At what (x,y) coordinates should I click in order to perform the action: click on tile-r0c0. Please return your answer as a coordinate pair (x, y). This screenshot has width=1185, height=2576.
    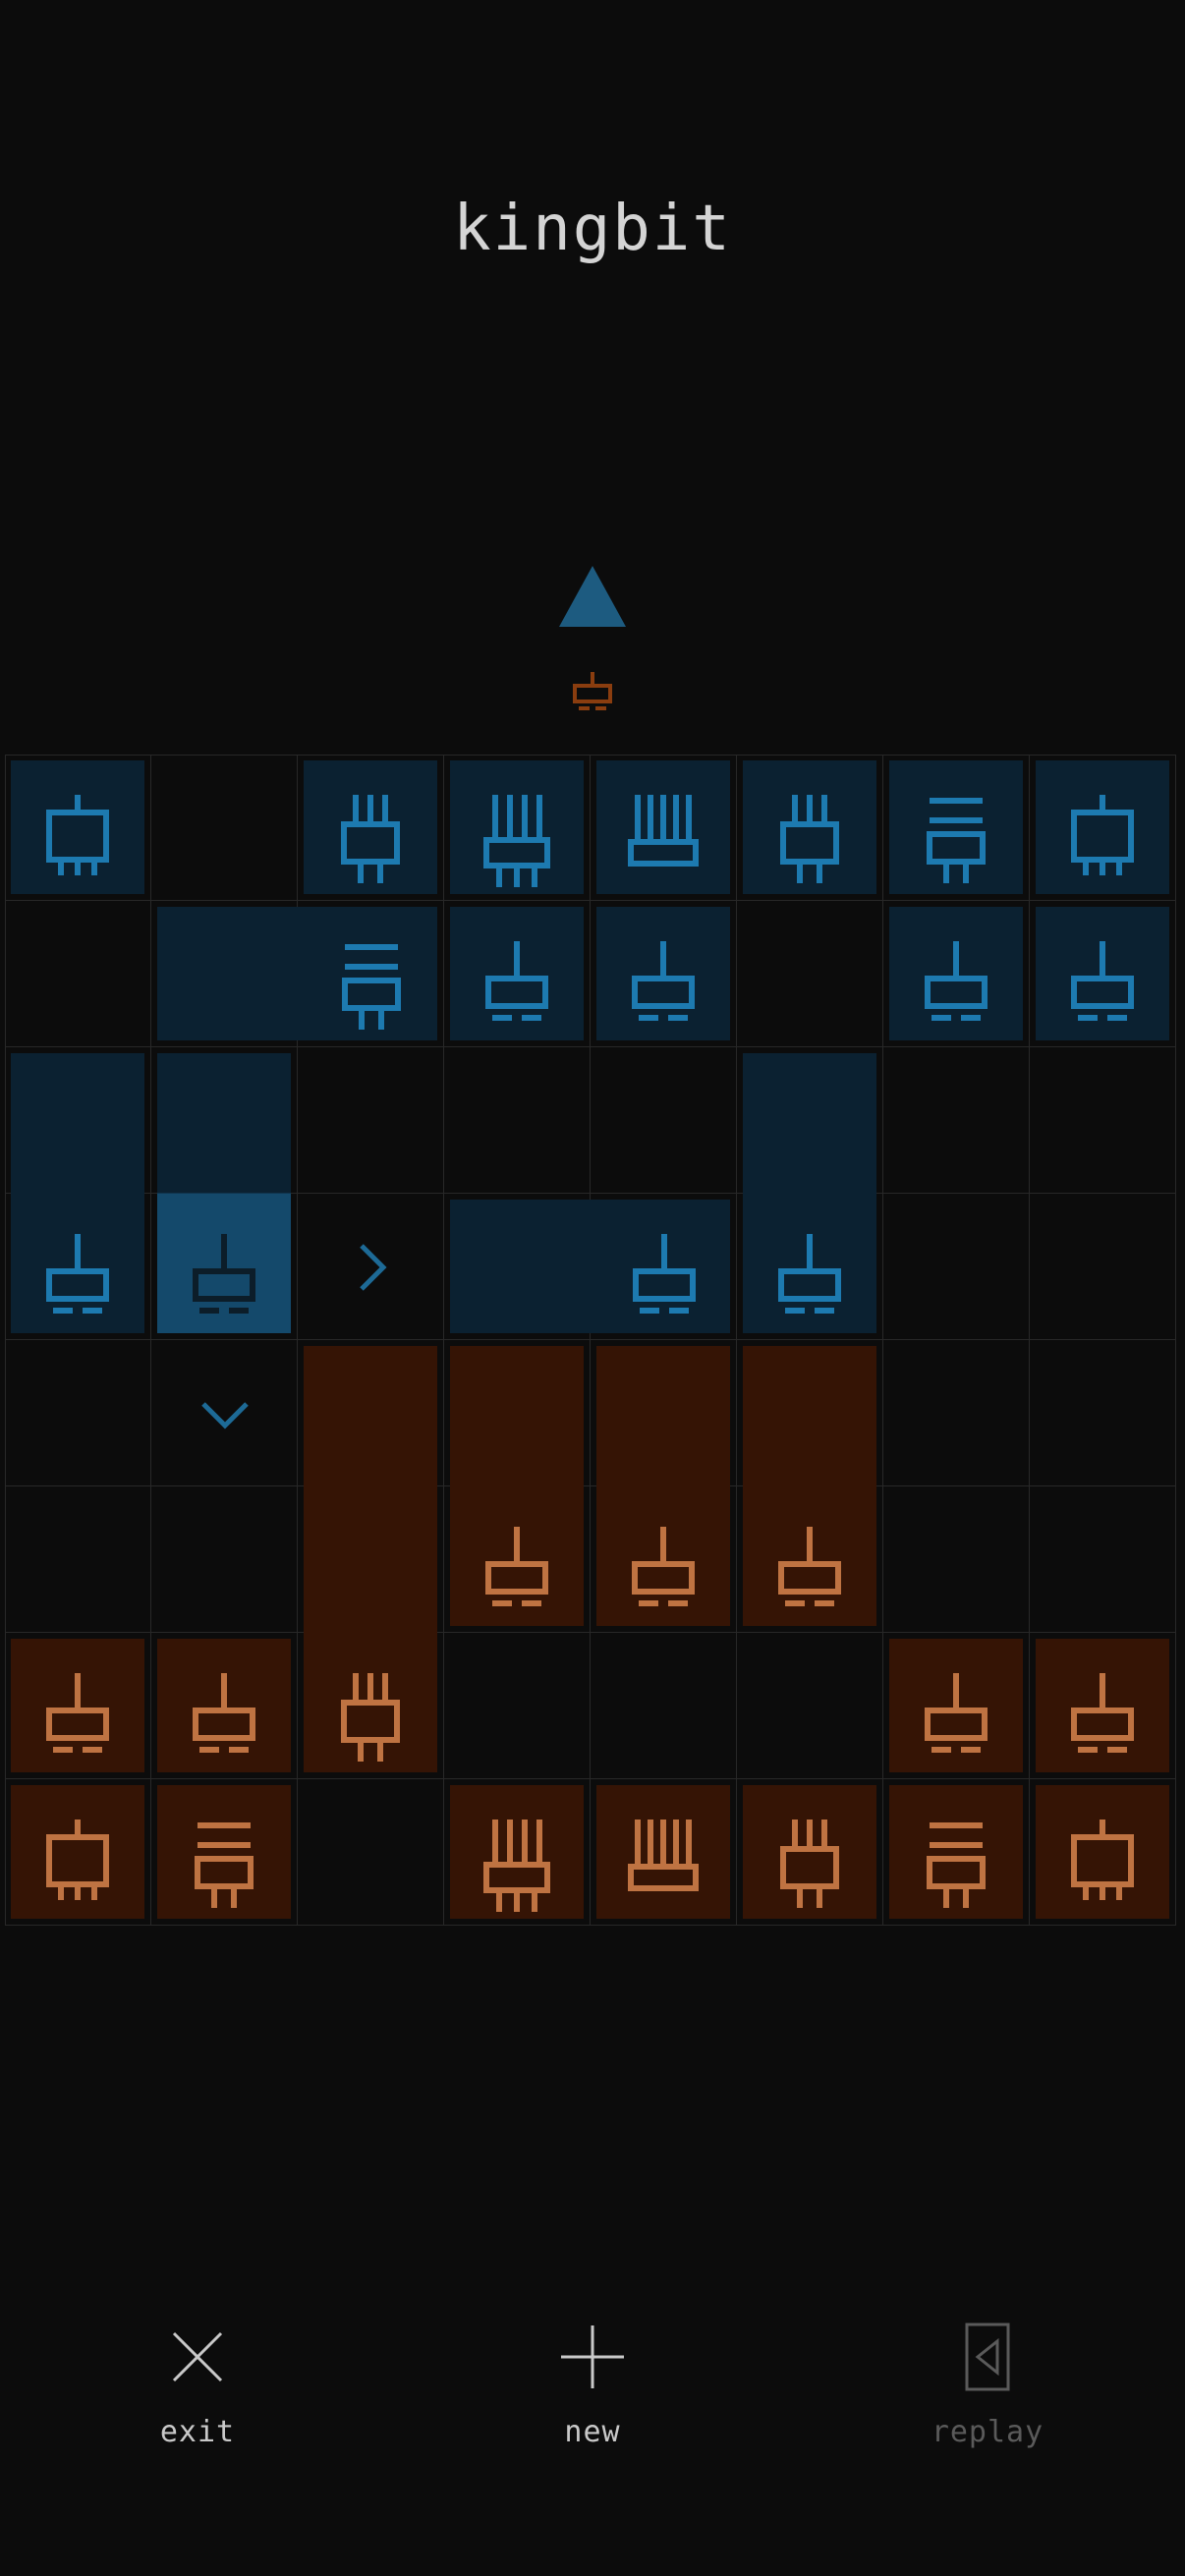
    Looking at the image, I should click on (77, 827).